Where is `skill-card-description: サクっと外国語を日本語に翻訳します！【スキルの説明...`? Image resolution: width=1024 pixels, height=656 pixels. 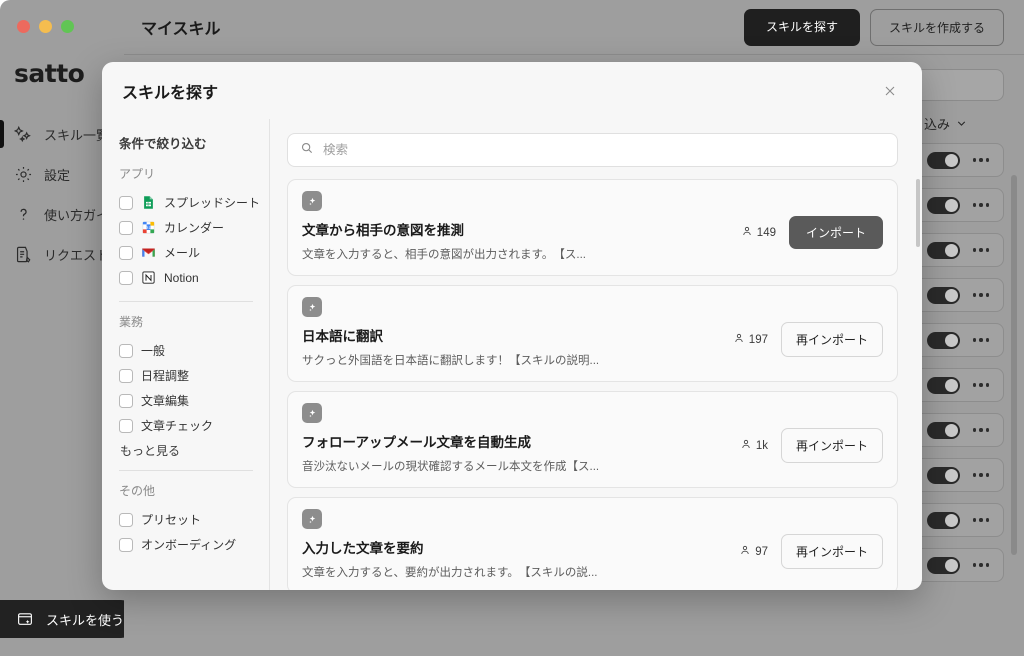 skill-card-description: サクっと外国語を日本語に翻訳します！【スキルの説明... is located at coordinates (451, 361).